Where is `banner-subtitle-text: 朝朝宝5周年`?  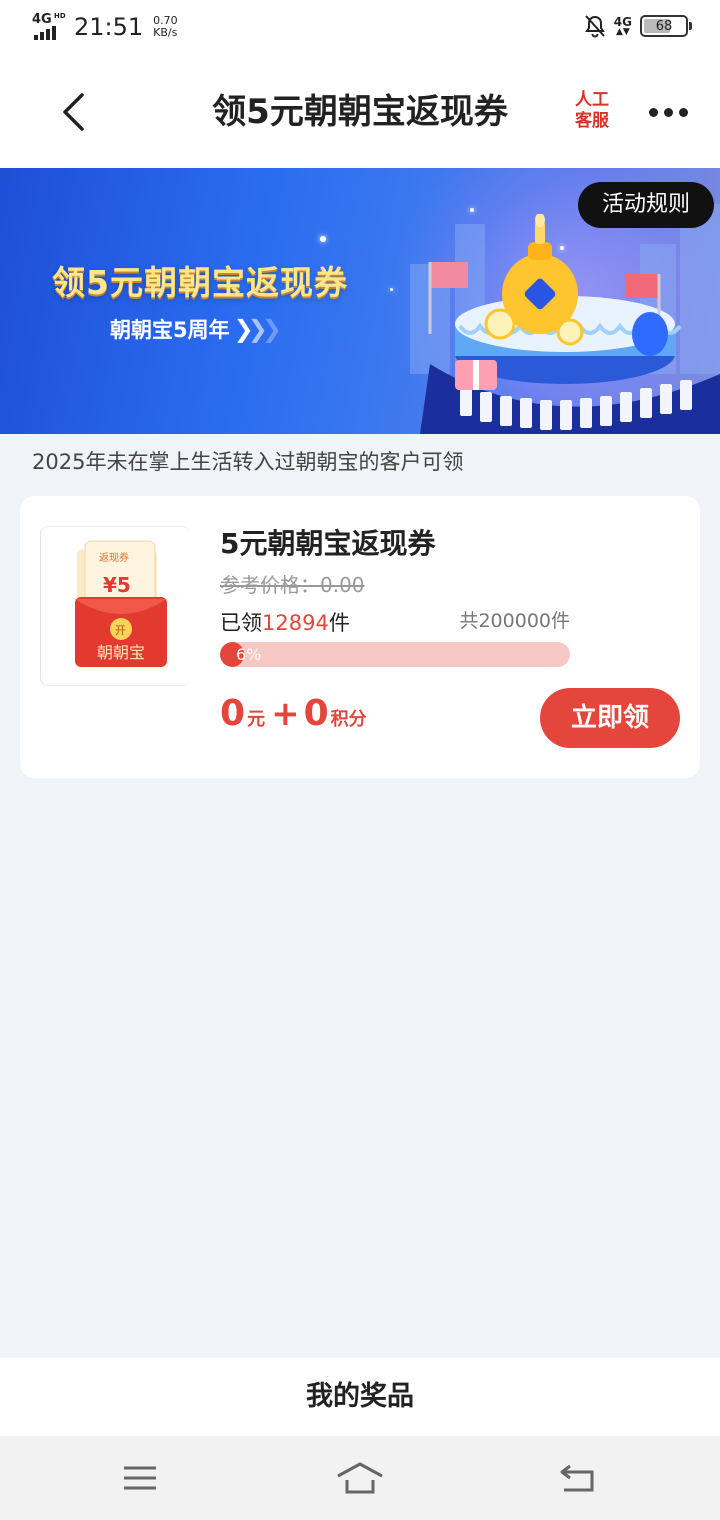
banner-subtitle-text: 朝朝宝5周年 is located at coordinates (170, 330).